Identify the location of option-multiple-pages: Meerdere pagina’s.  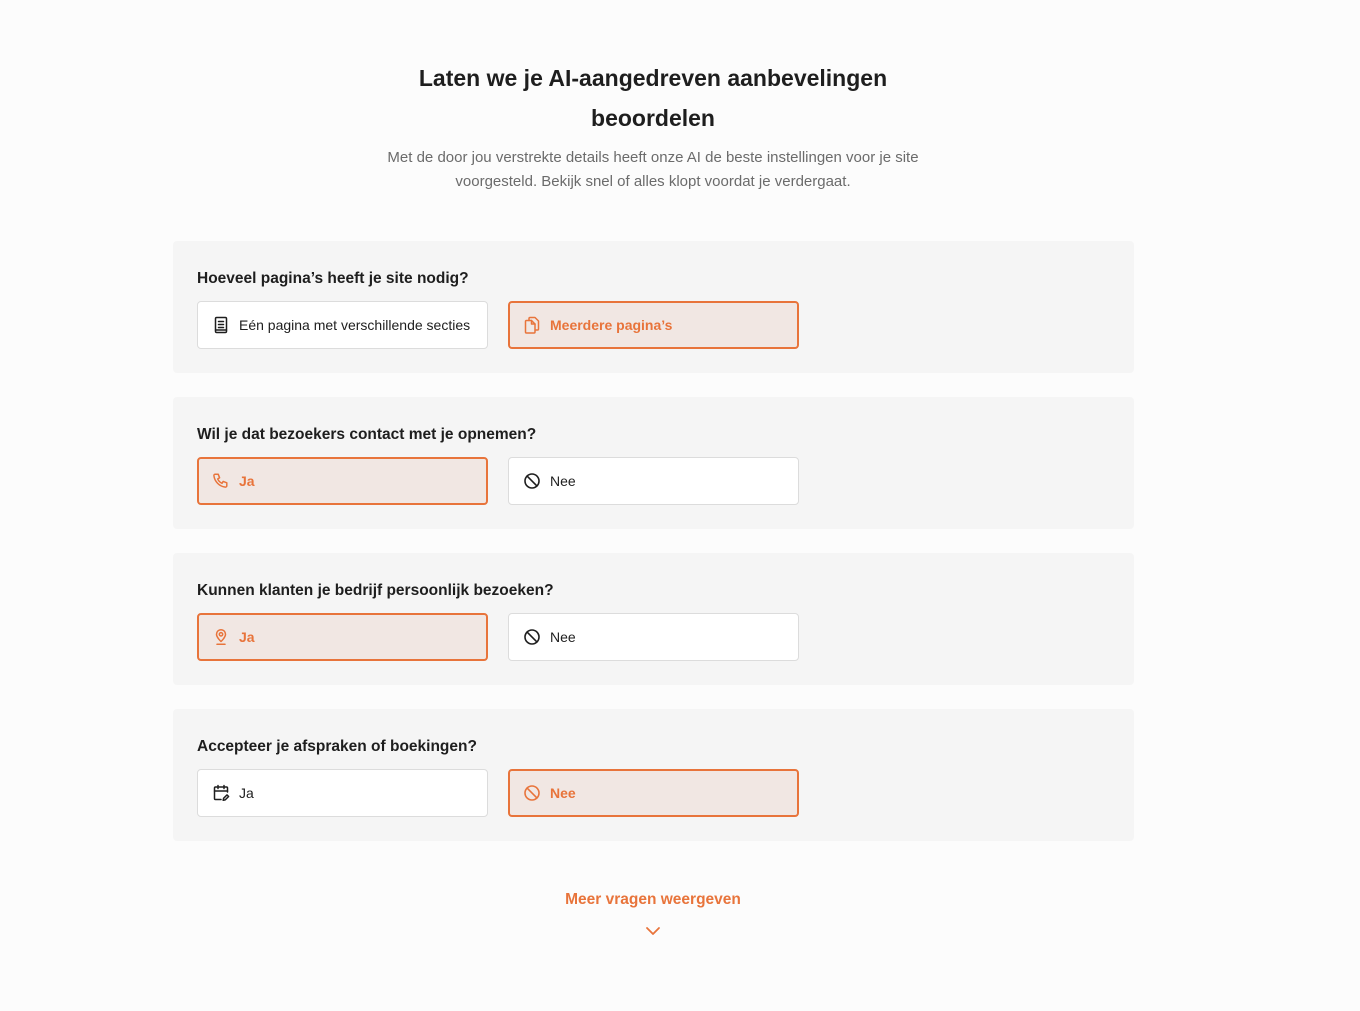
(653, 325).